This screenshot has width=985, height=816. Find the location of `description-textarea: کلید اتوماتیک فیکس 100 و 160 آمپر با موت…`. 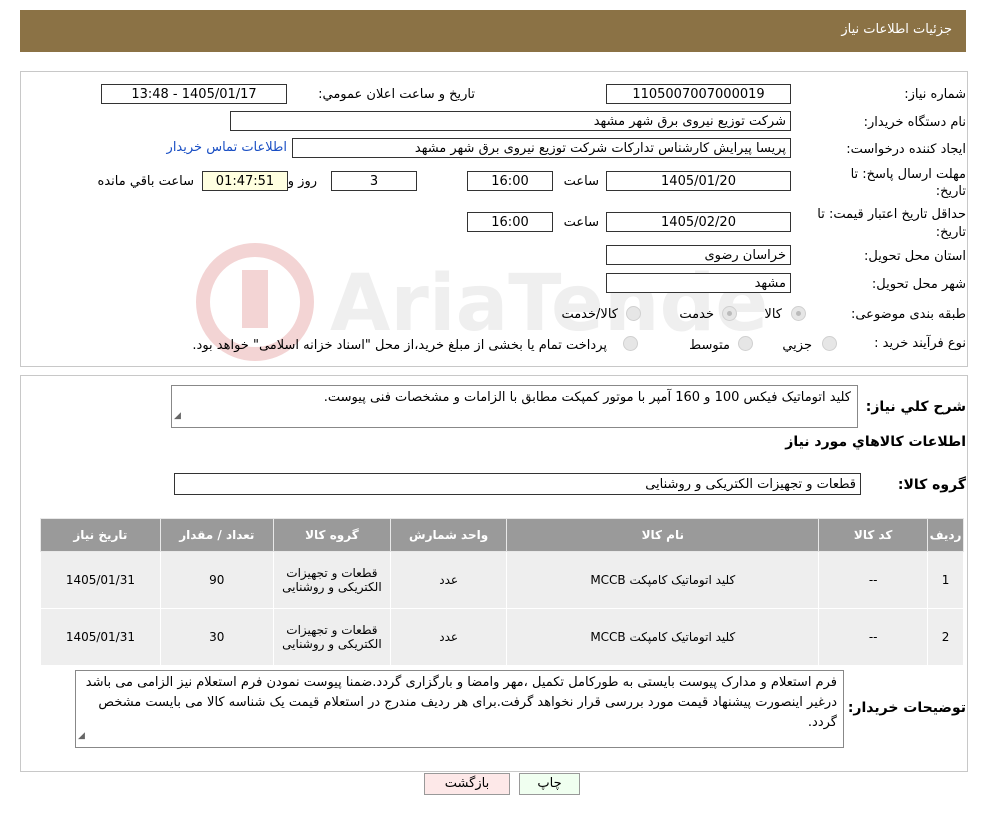

description-textarea: کلید اتوماتیک فیکس 100 و 160 آمپر با موت… is located at coordinates (514, 406).